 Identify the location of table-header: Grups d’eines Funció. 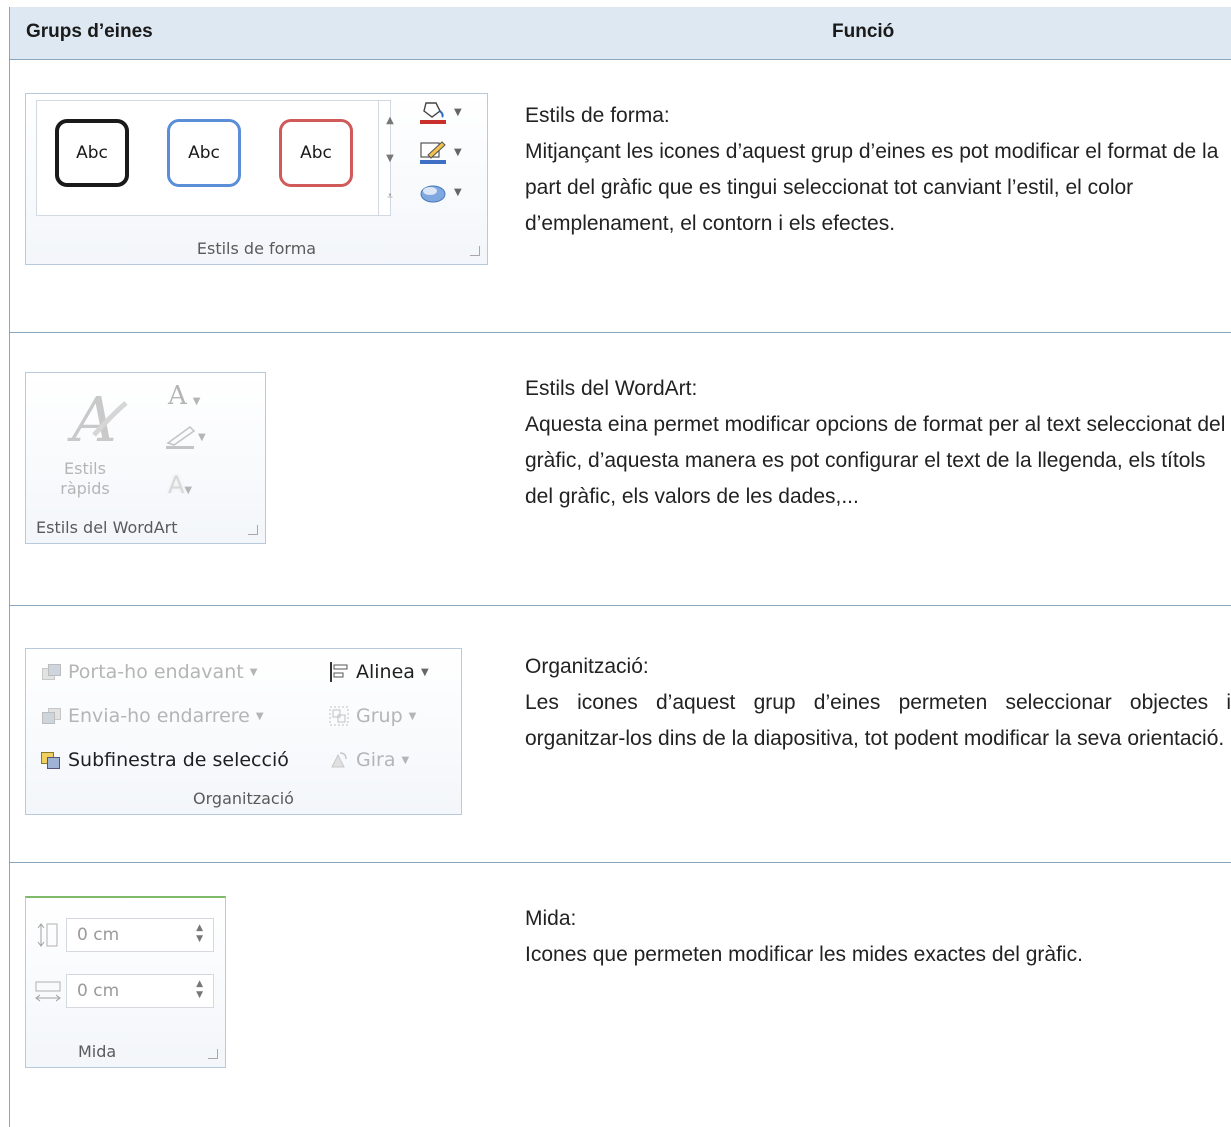
(620, 33).